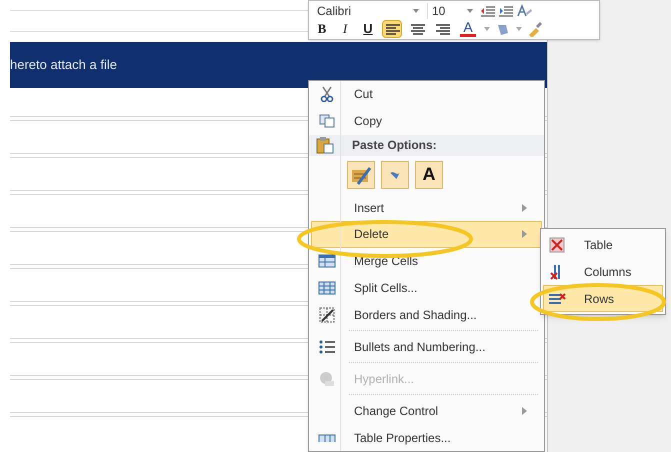 The width and height of the screenshot is (671, 452). Describe the element at coordinates (392, 29) in the screenshot. I see `align-left-button` at that location.